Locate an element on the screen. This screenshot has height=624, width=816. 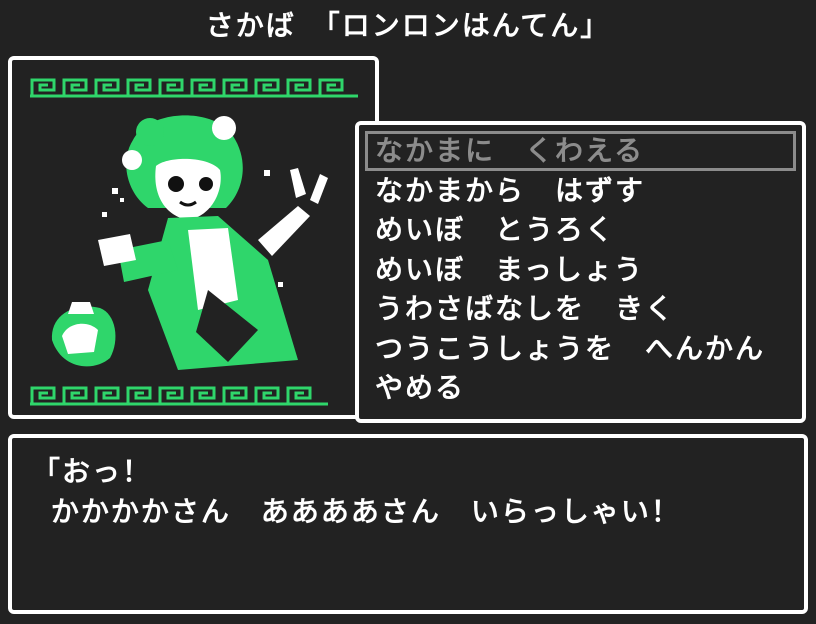
menu-item-exchange-pass: つうこうしょうを へんかん is located at coordinates (580, 349).